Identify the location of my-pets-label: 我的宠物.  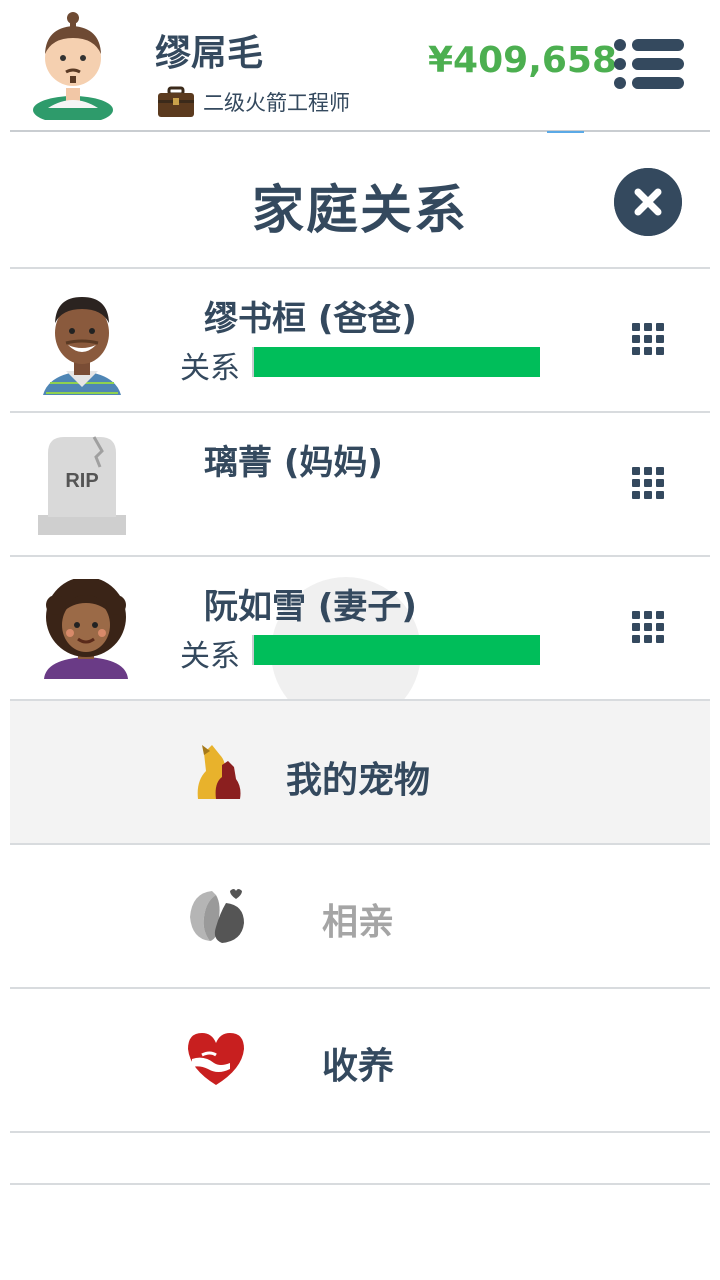
(358, 780).